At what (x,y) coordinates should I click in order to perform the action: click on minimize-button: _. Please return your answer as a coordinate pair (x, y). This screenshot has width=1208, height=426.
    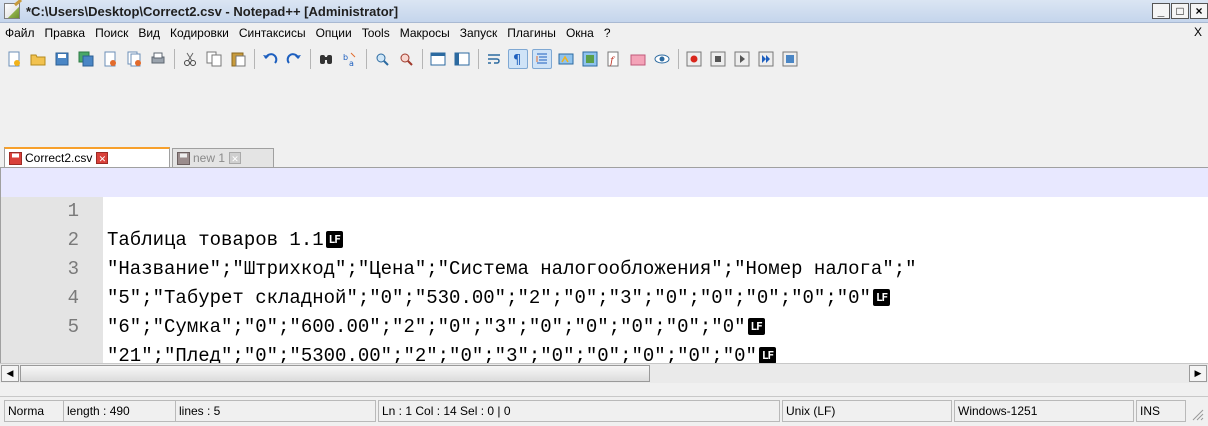
    Looking at the image, I should click on (1161, 11).